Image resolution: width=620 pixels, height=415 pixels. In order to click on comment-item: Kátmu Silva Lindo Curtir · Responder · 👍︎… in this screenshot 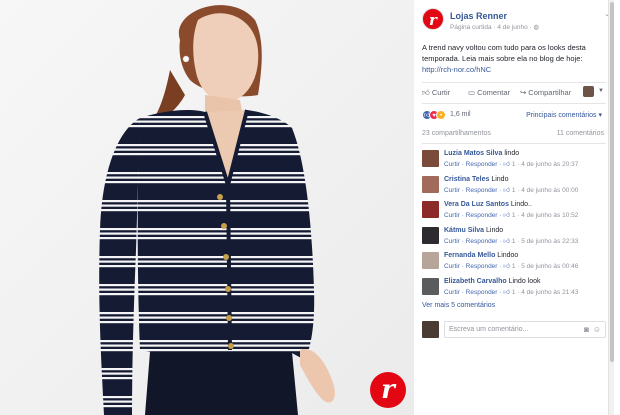, I will do `click(516, 238)`.